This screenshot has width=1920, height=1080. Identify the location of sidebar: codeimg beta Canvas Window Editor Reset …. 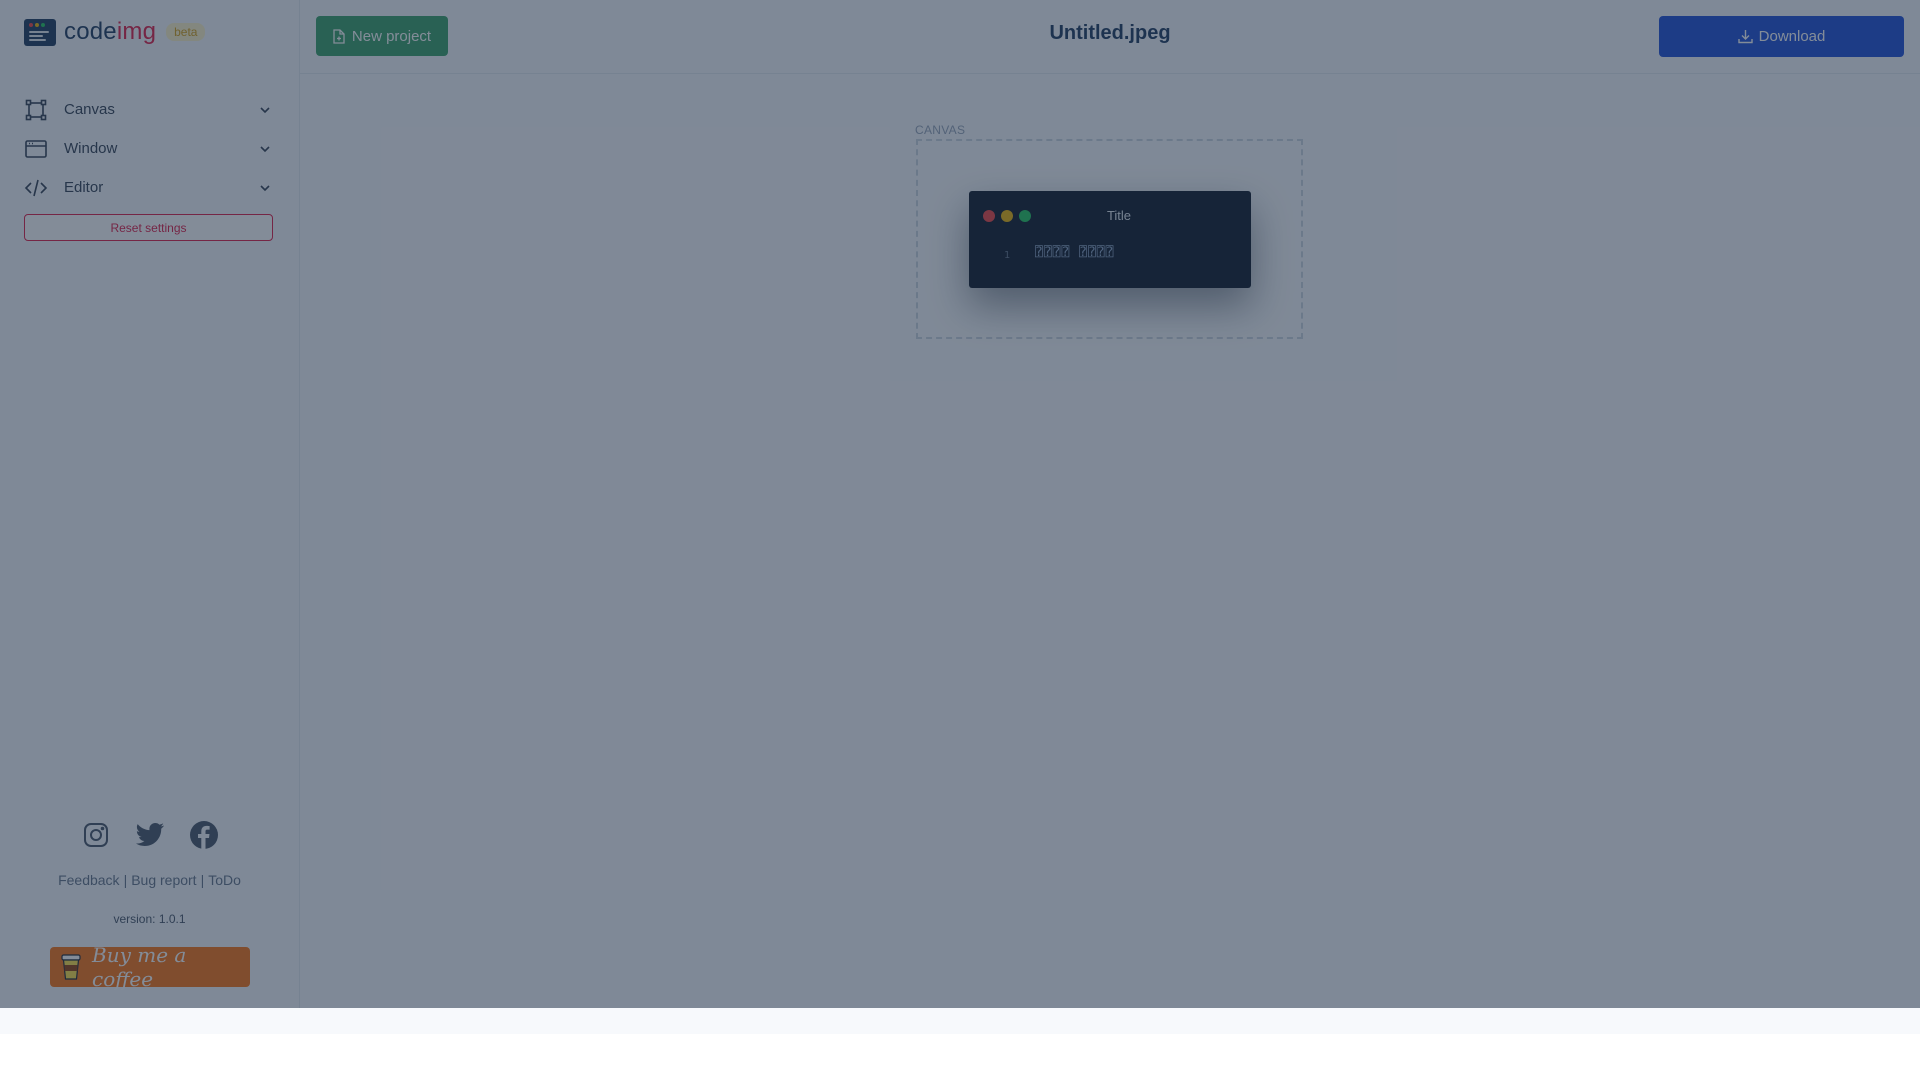
(150, 504).